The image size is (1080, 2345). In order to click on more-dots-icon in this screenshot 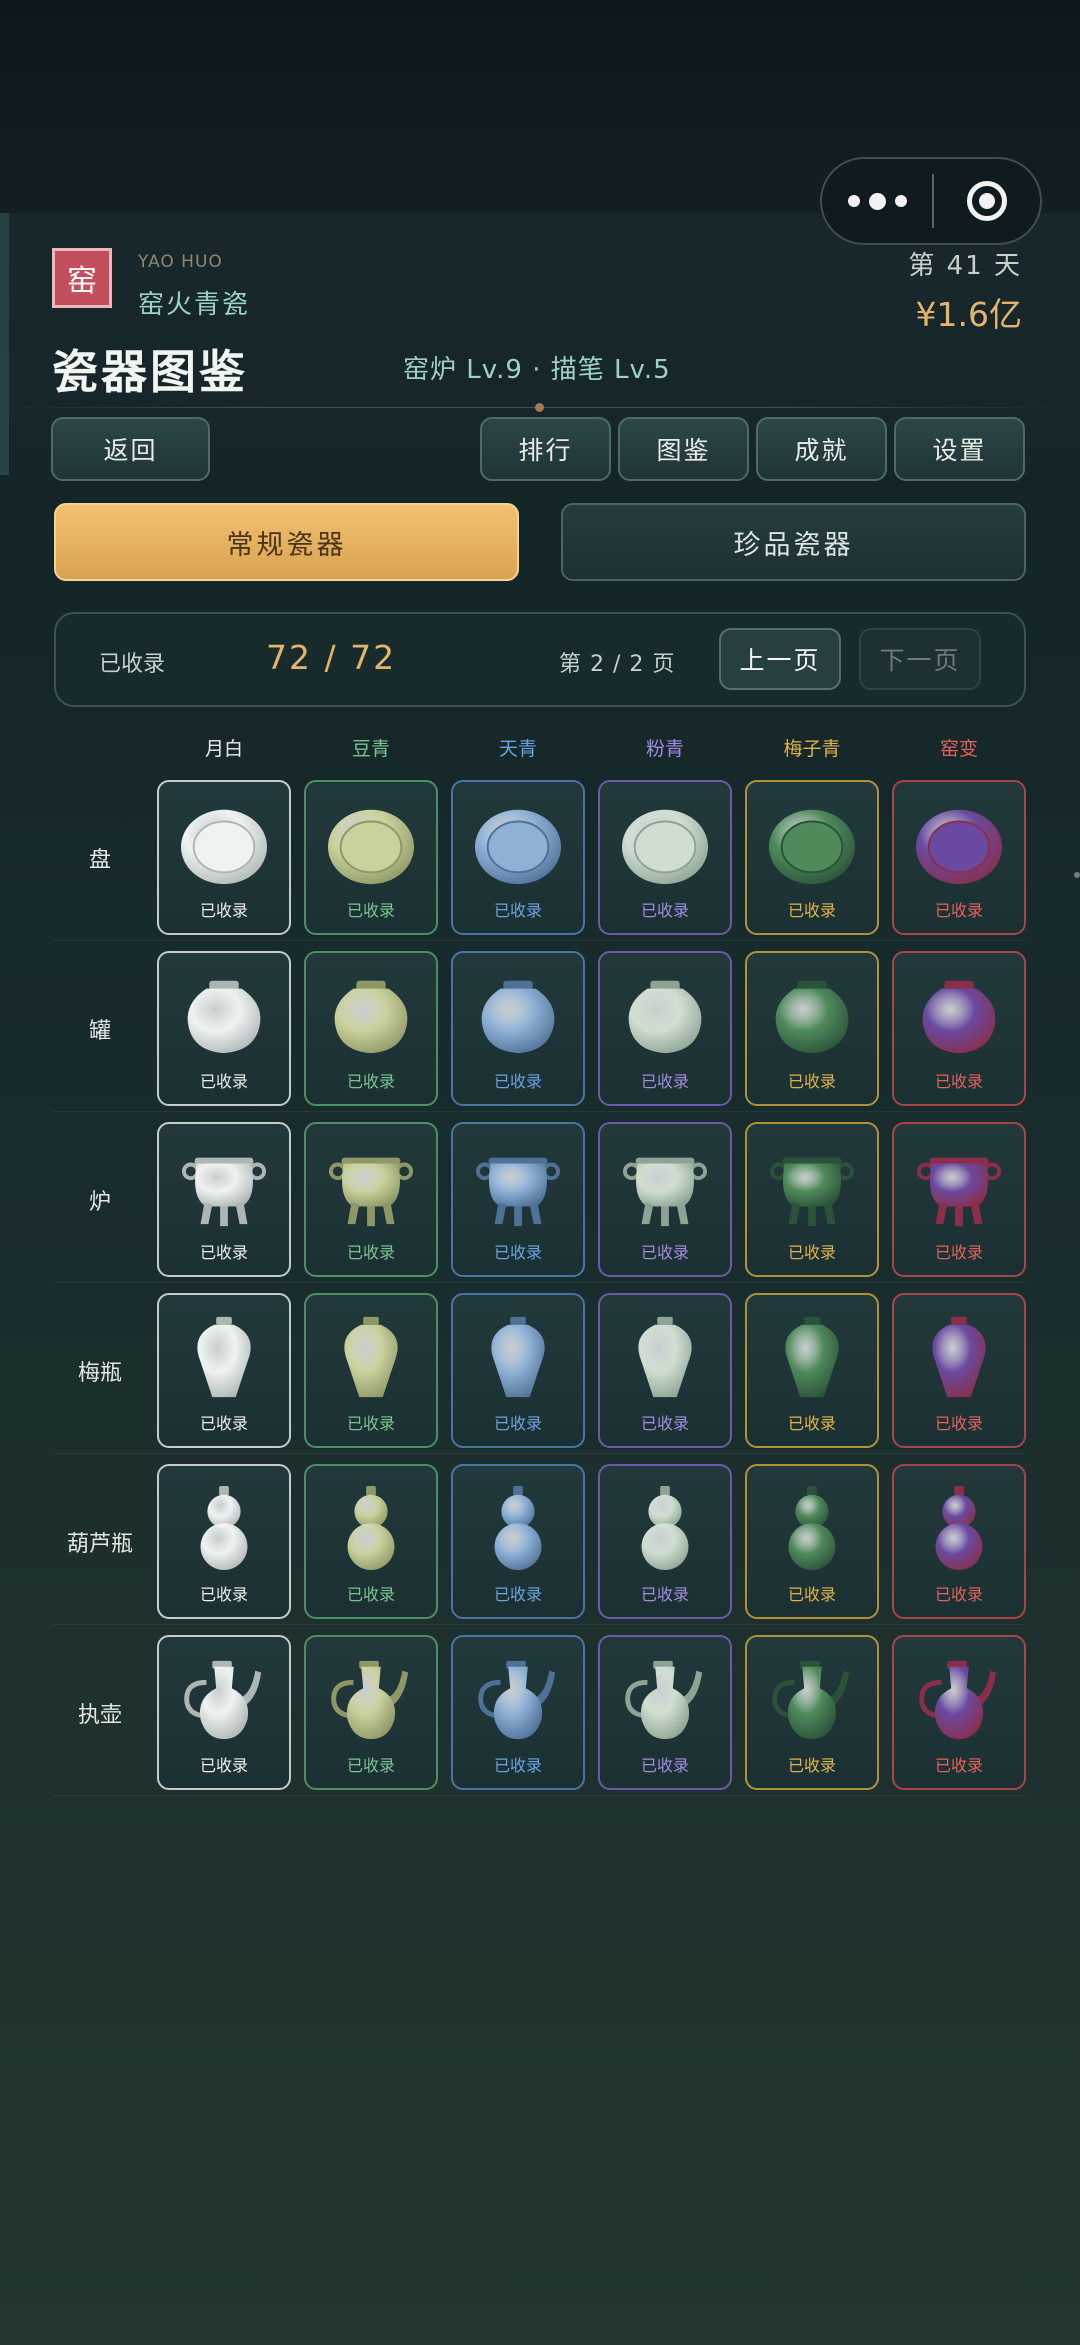, I will do `click(877, 201)`.